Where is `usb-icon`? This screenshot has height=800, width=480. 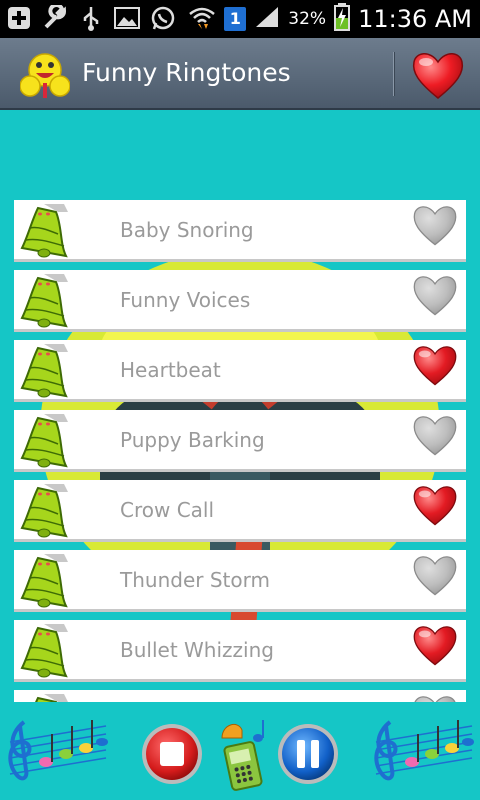
usb-icon is located at coordinates (91, 18).